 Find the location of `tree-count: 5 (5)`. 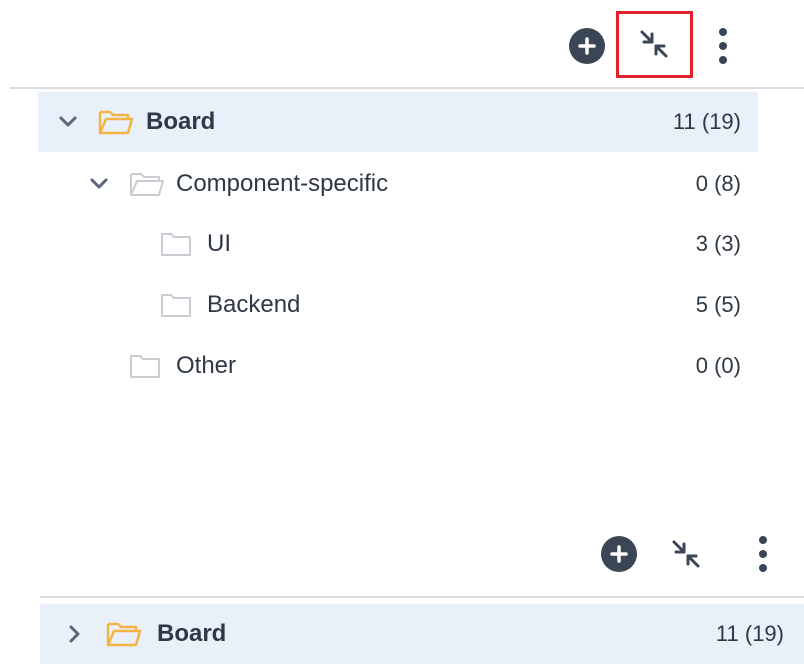

tree-count: 5 (5) is located at coordinates (718, 304).